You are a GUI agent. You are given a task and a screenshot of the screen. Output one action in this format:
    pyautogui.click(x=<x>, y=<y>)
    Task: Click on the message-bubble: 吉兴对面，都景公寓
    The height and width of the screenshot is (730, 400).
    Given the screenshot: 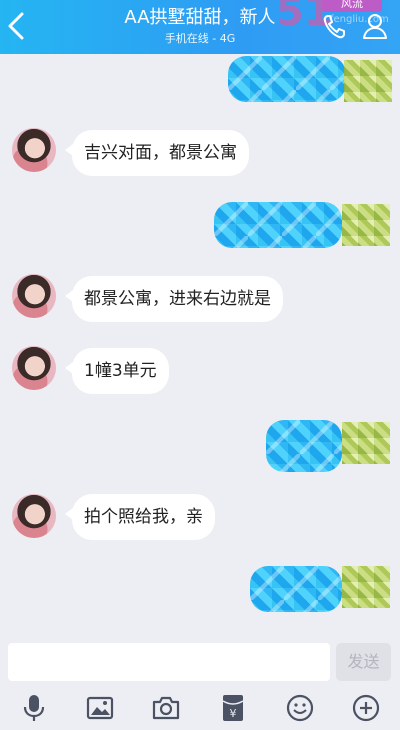 What is the action you would take?
    pyautogui.click(x=157, y=153)
    